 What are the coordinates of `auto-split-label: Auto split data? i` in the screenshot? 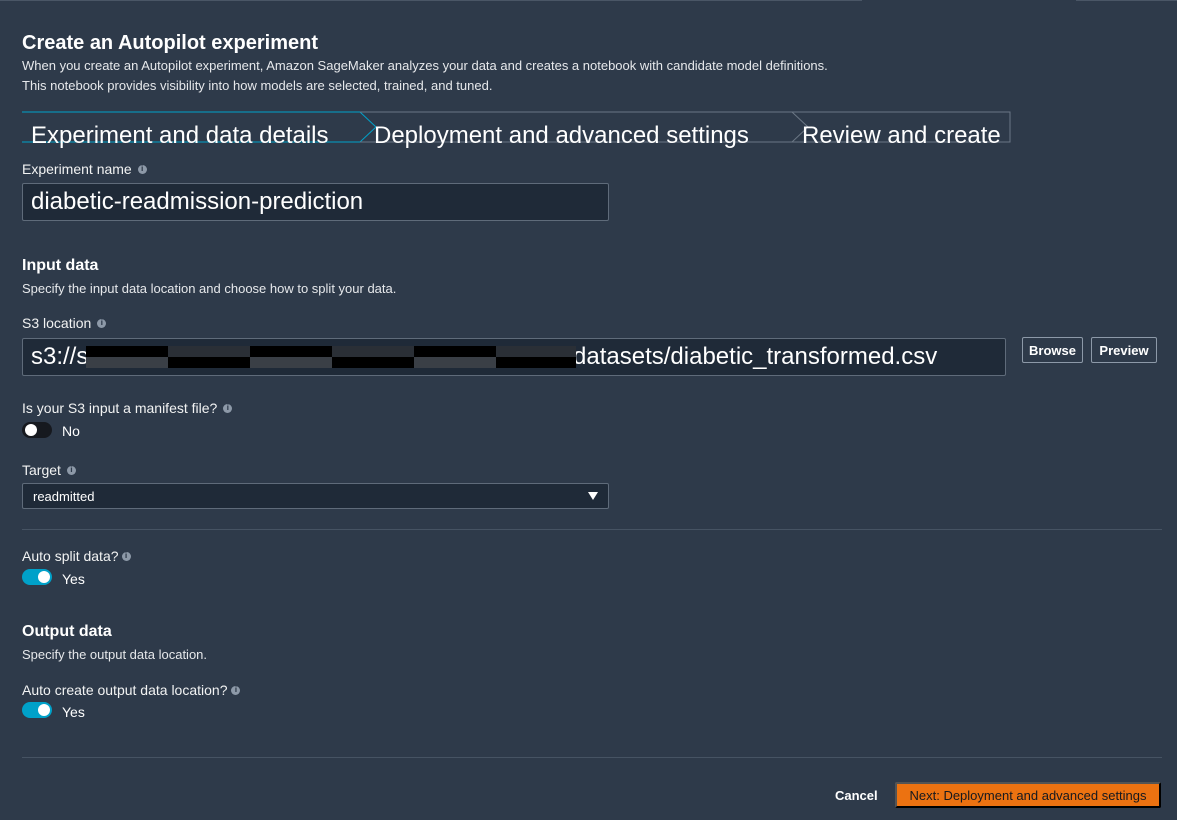 It's located at (76, 556).